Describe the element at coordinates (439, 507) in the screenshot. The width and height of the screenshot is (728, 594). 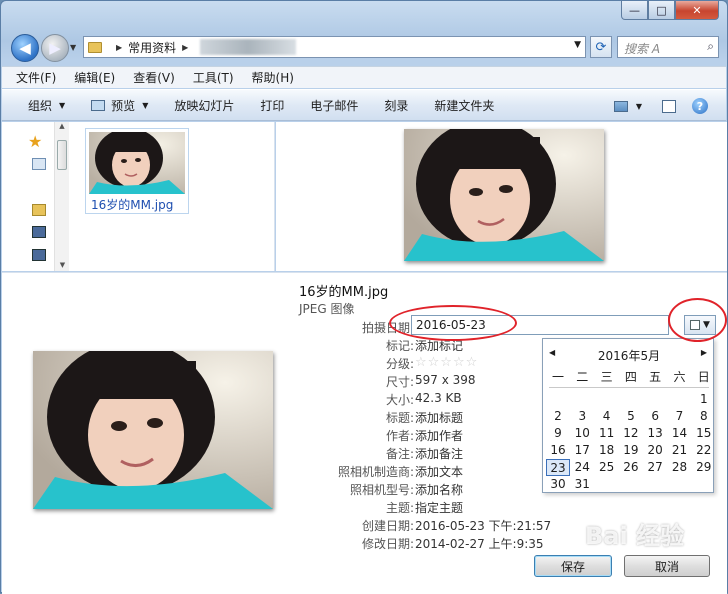
I see `prop-value: 指定主题` at that location.